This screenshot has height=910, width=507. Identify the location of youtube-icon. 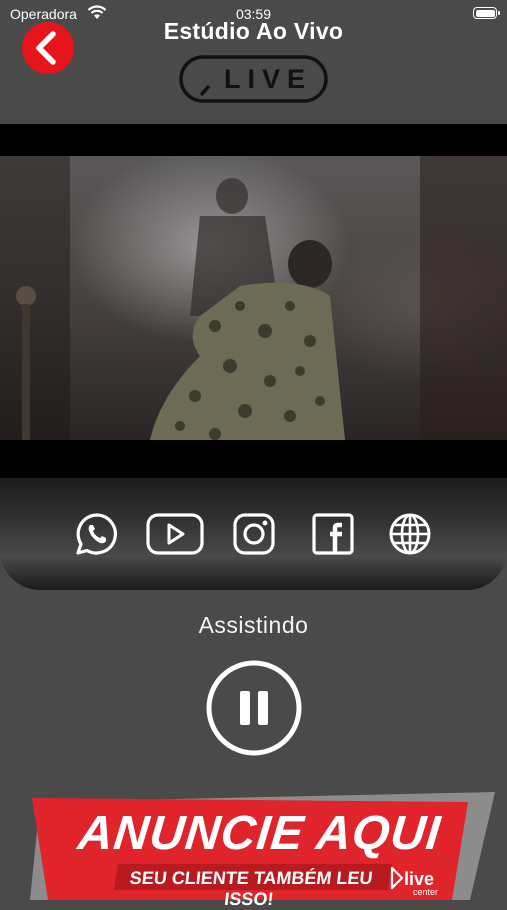
(175, 534).